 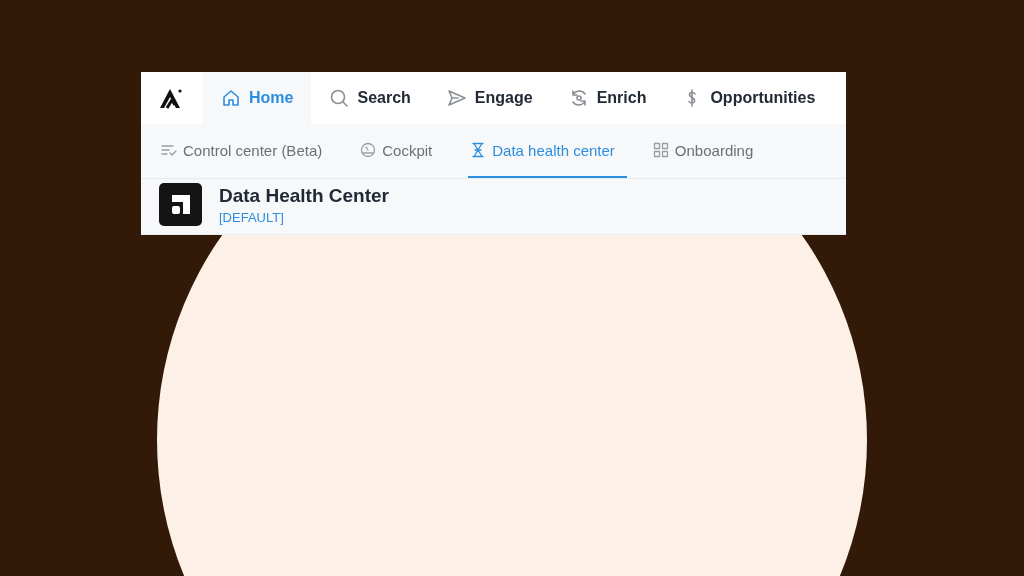 What do you see at coordinates (478, 150) in the screenshot?
I see `hourglass-icon` at bounding box center [478, 150].